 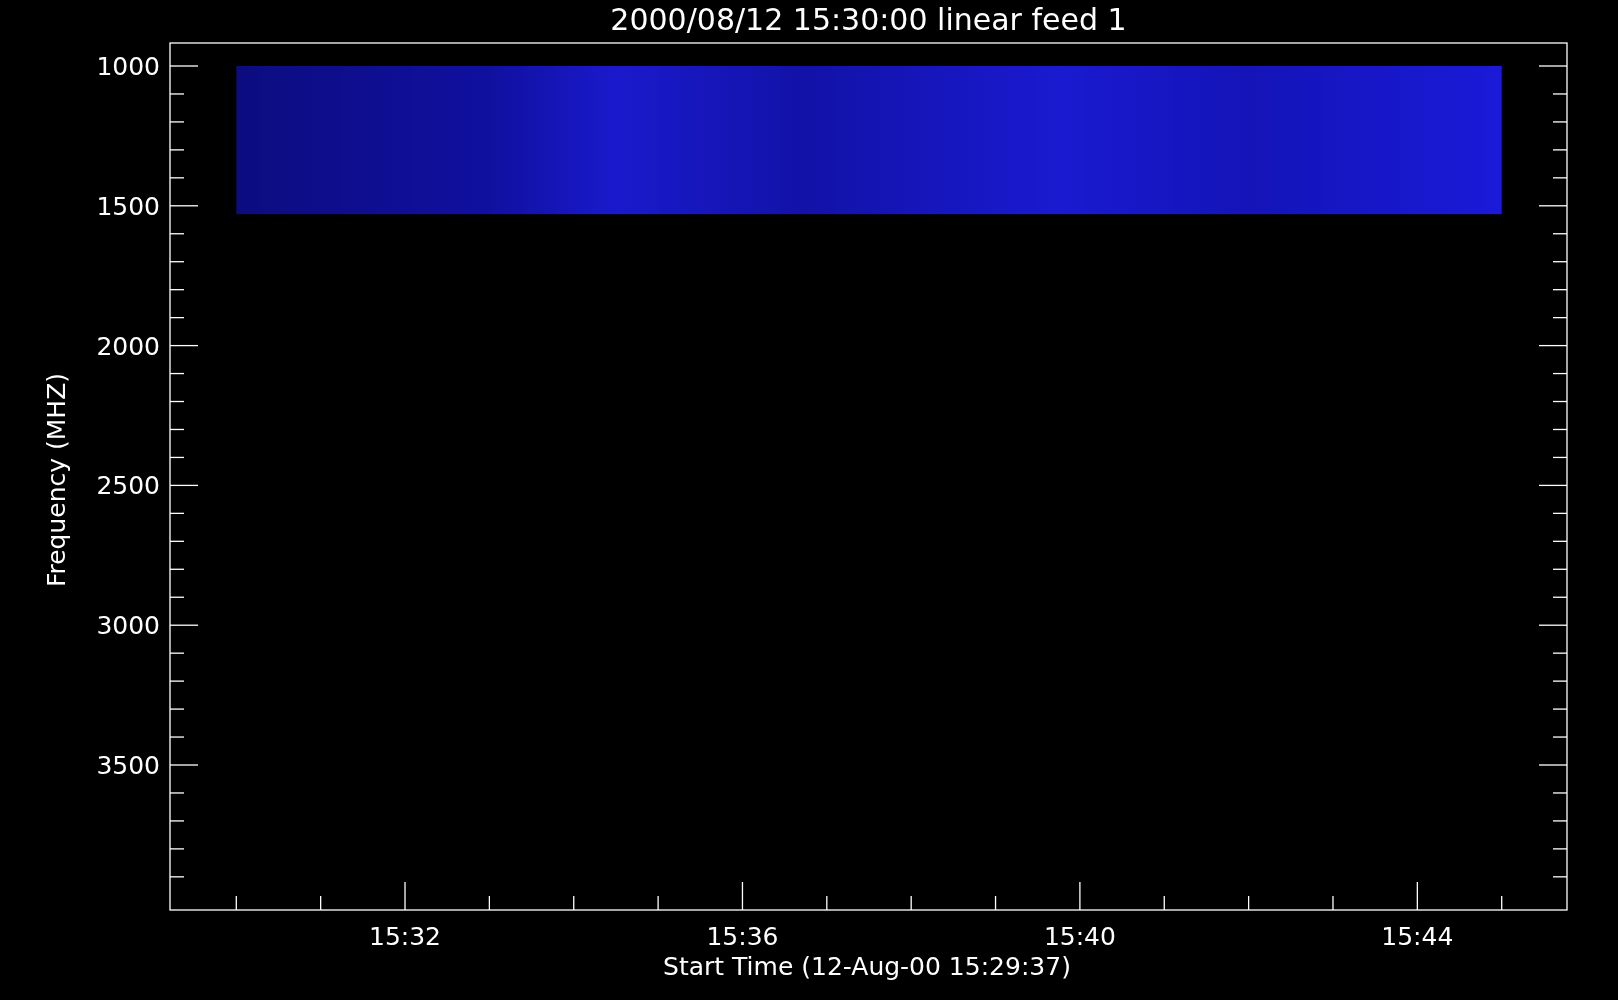 What do you see at coordinates (128, 626) in the screenshot?
I see `y-tick-label: 3000` at bounding box center [128, 626].